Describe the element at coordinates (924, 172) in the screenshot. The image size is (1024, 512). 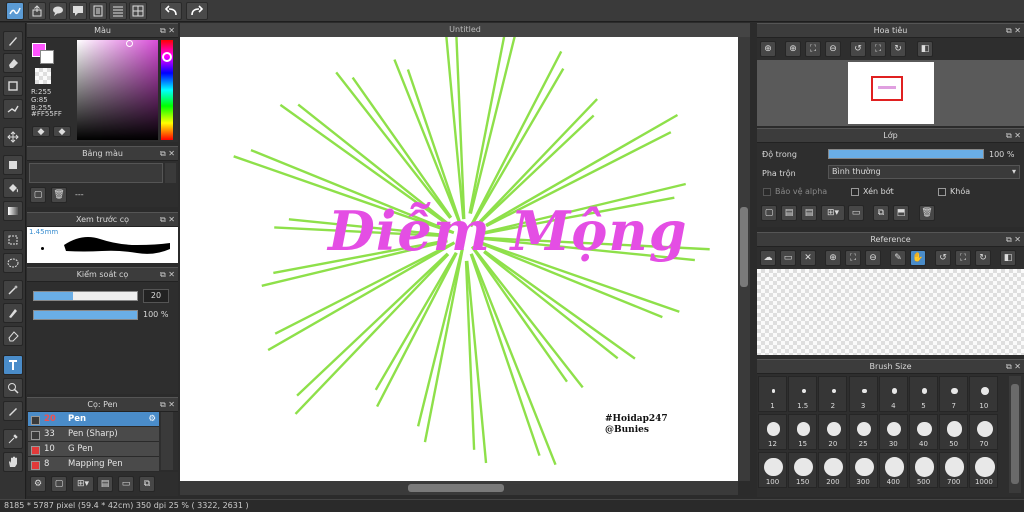
I see `blend-mode-select: Bình thường ▾` at that location.